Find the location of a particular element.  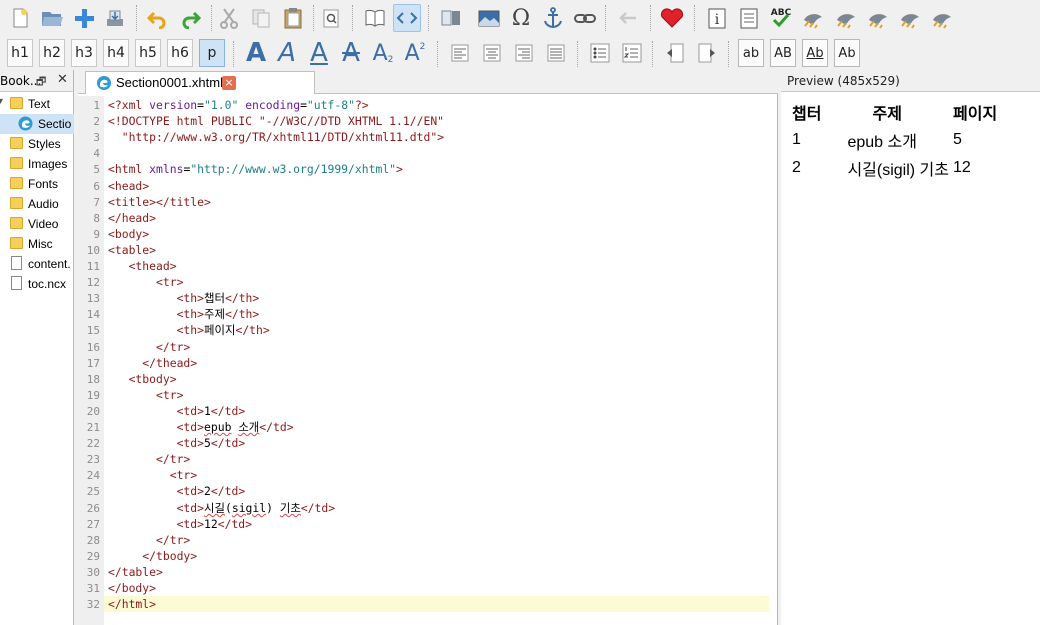

code-token: </tr> is located at coordinates (149, 347).